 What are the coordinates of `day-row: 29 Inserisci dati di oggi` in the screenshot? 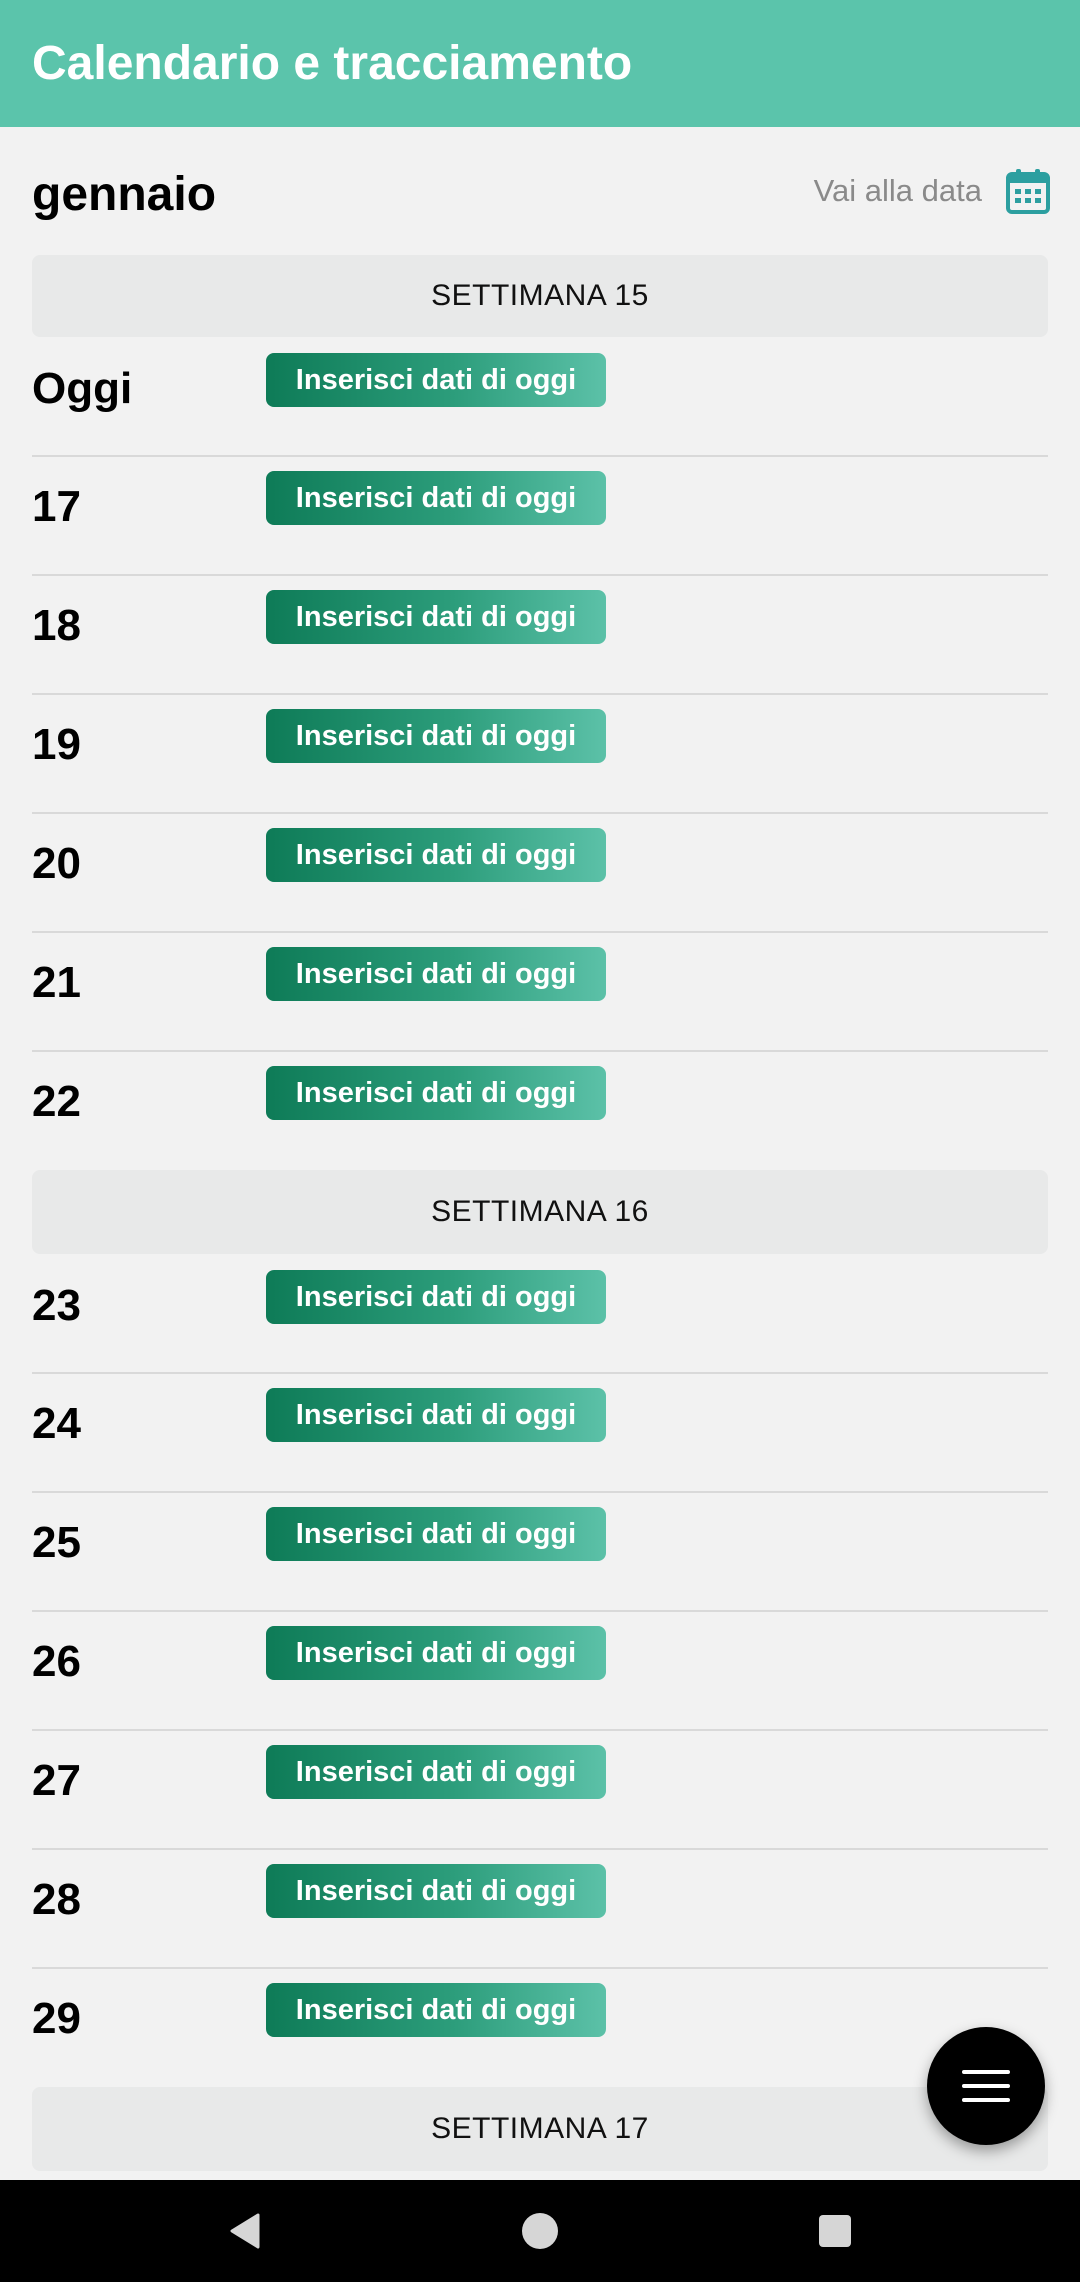 It's located at (540, 2028).